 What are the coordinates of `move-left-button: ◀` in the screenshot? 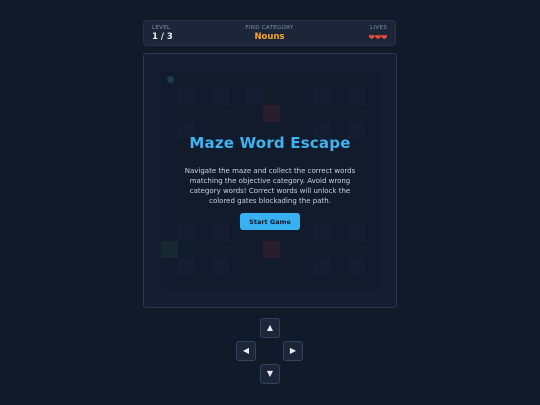 It's located at (246, 351).